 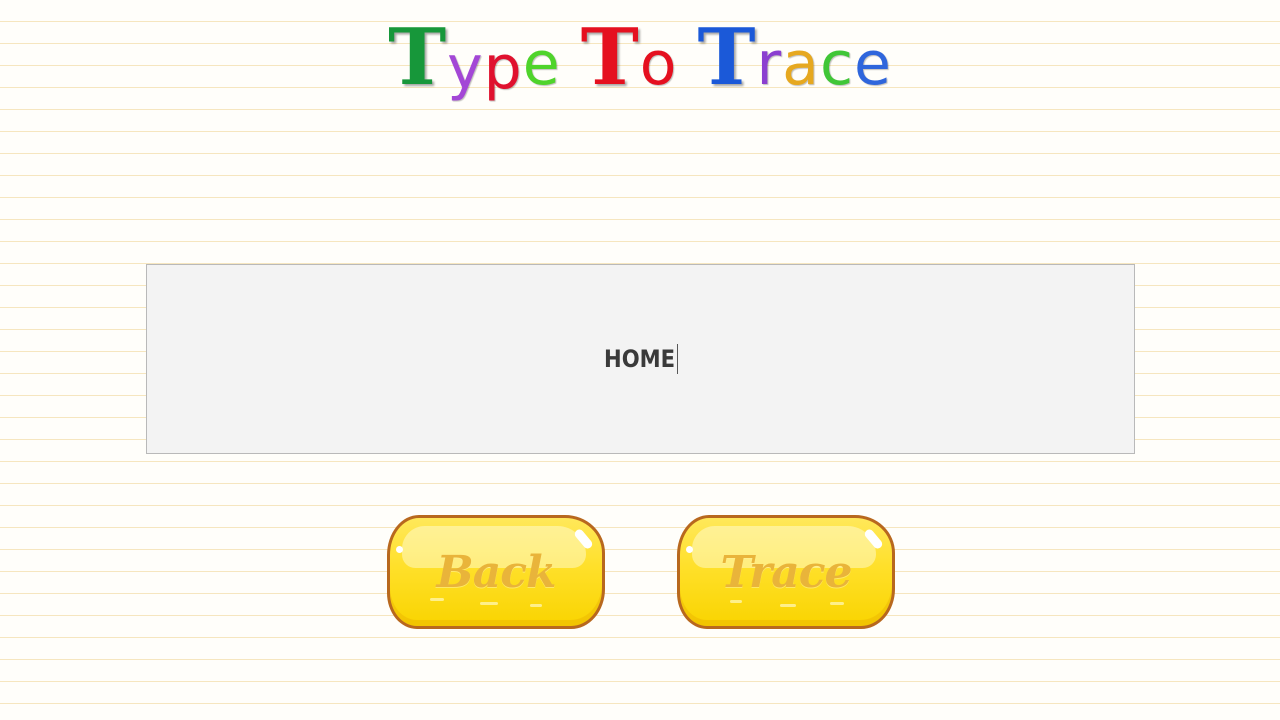 I want to click on back-button: Back, so click(x=496, y=572).